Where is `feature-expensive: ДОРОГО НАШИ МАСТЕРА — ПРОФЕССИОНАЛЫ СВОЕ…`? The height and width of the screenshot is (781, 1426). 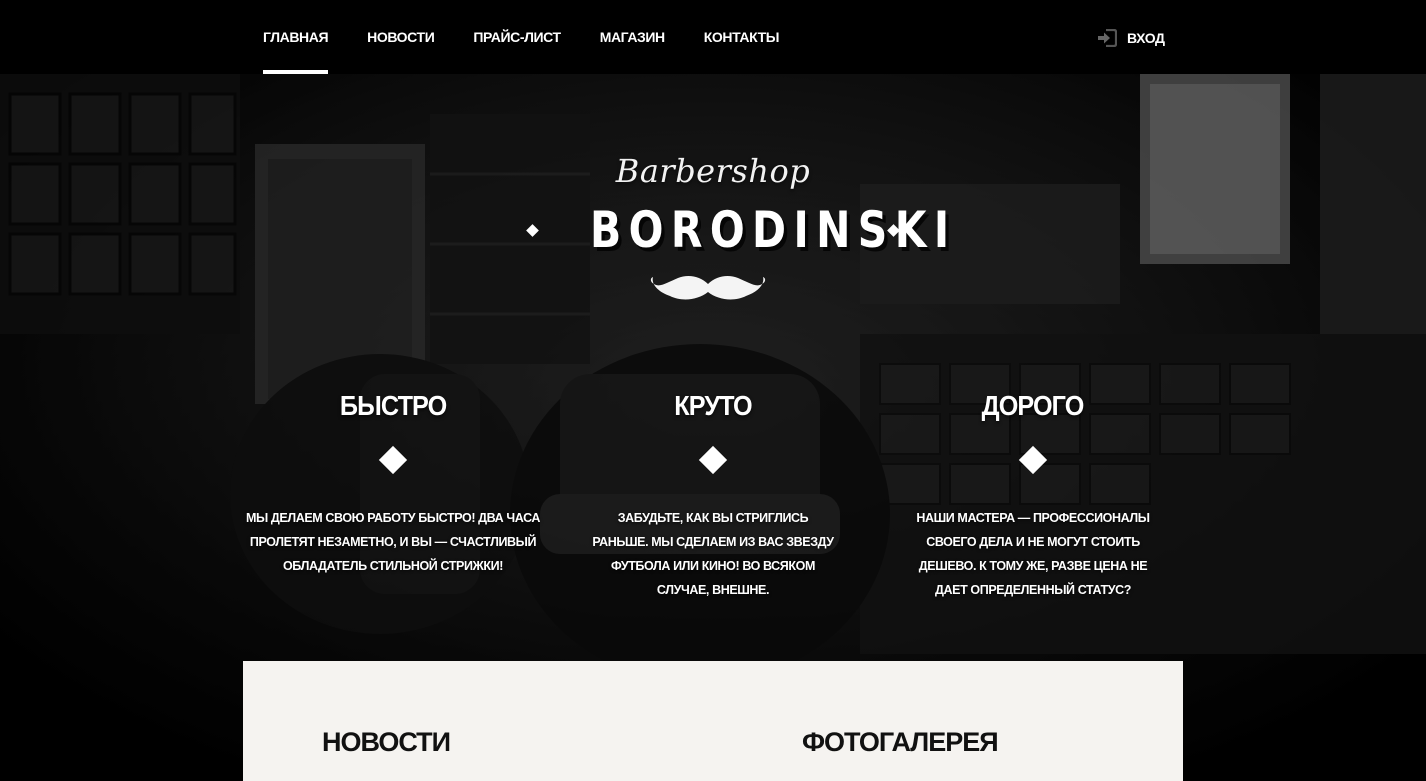 feature-expensive: ДОРОГО НАШИ МАСТЕРА — ПРОФЕССИОНАЛЫ СВОЕ… is located at coordinates (1033, 496).